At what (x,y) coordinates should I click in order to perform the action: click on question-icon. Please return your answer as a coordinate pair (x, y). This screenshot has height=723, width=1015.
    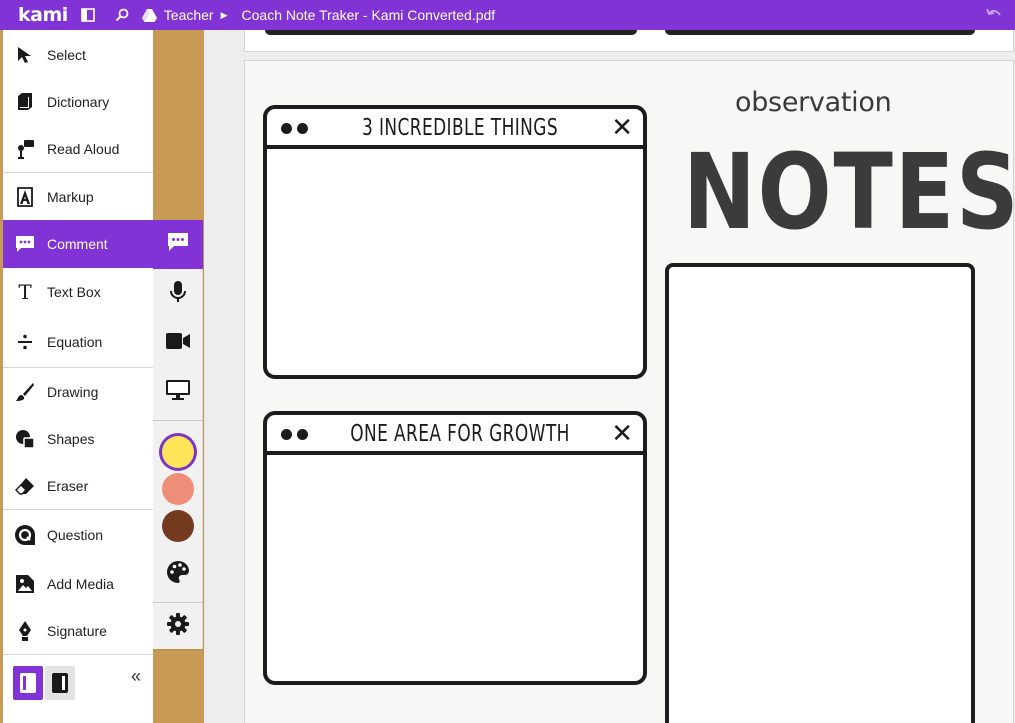
    Looking at the image, I should click on (25, 535).